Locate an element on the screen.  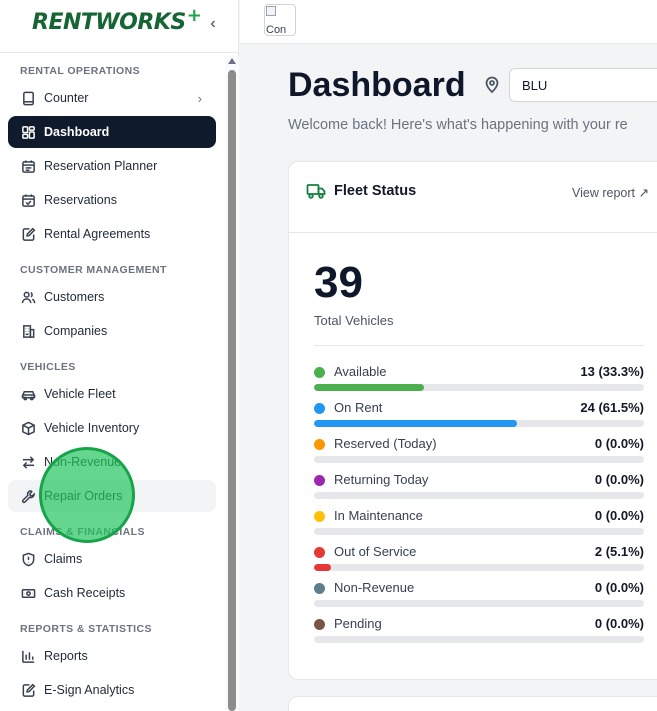
sidebar-item-label: Reservation Planner is located at coordinates (101, 166).